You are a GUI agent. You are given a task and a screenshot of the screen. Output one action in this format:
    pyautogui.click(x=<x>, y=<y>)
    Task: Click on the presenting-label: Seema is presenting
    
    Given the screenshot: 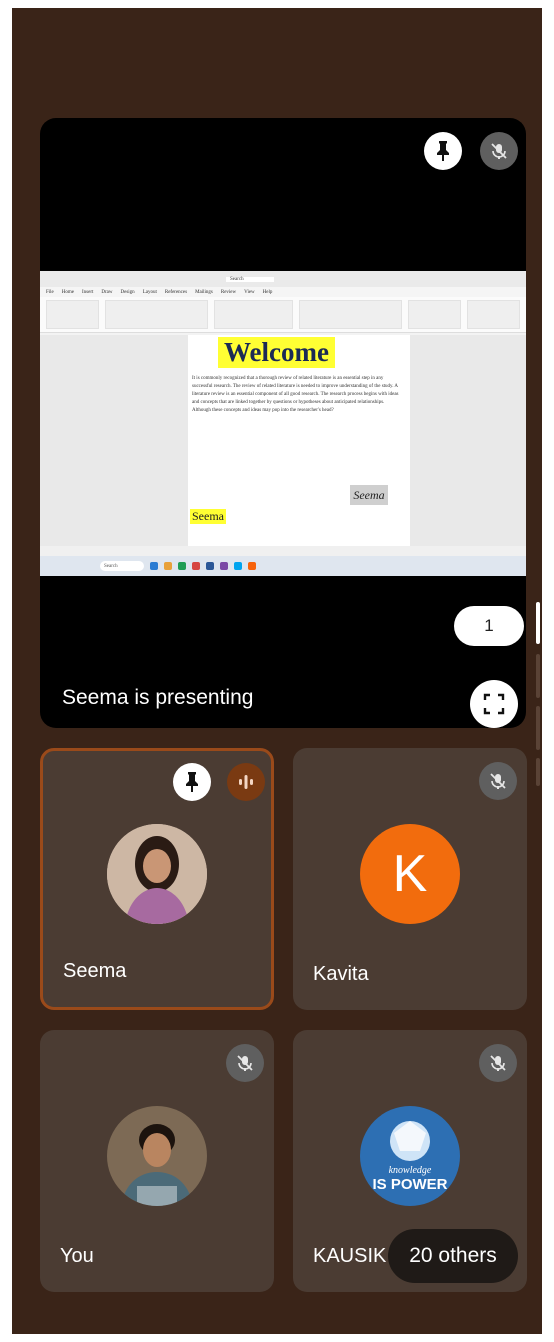 What is the action you would take?
    pyautogui.click(x=158, y=697)
    